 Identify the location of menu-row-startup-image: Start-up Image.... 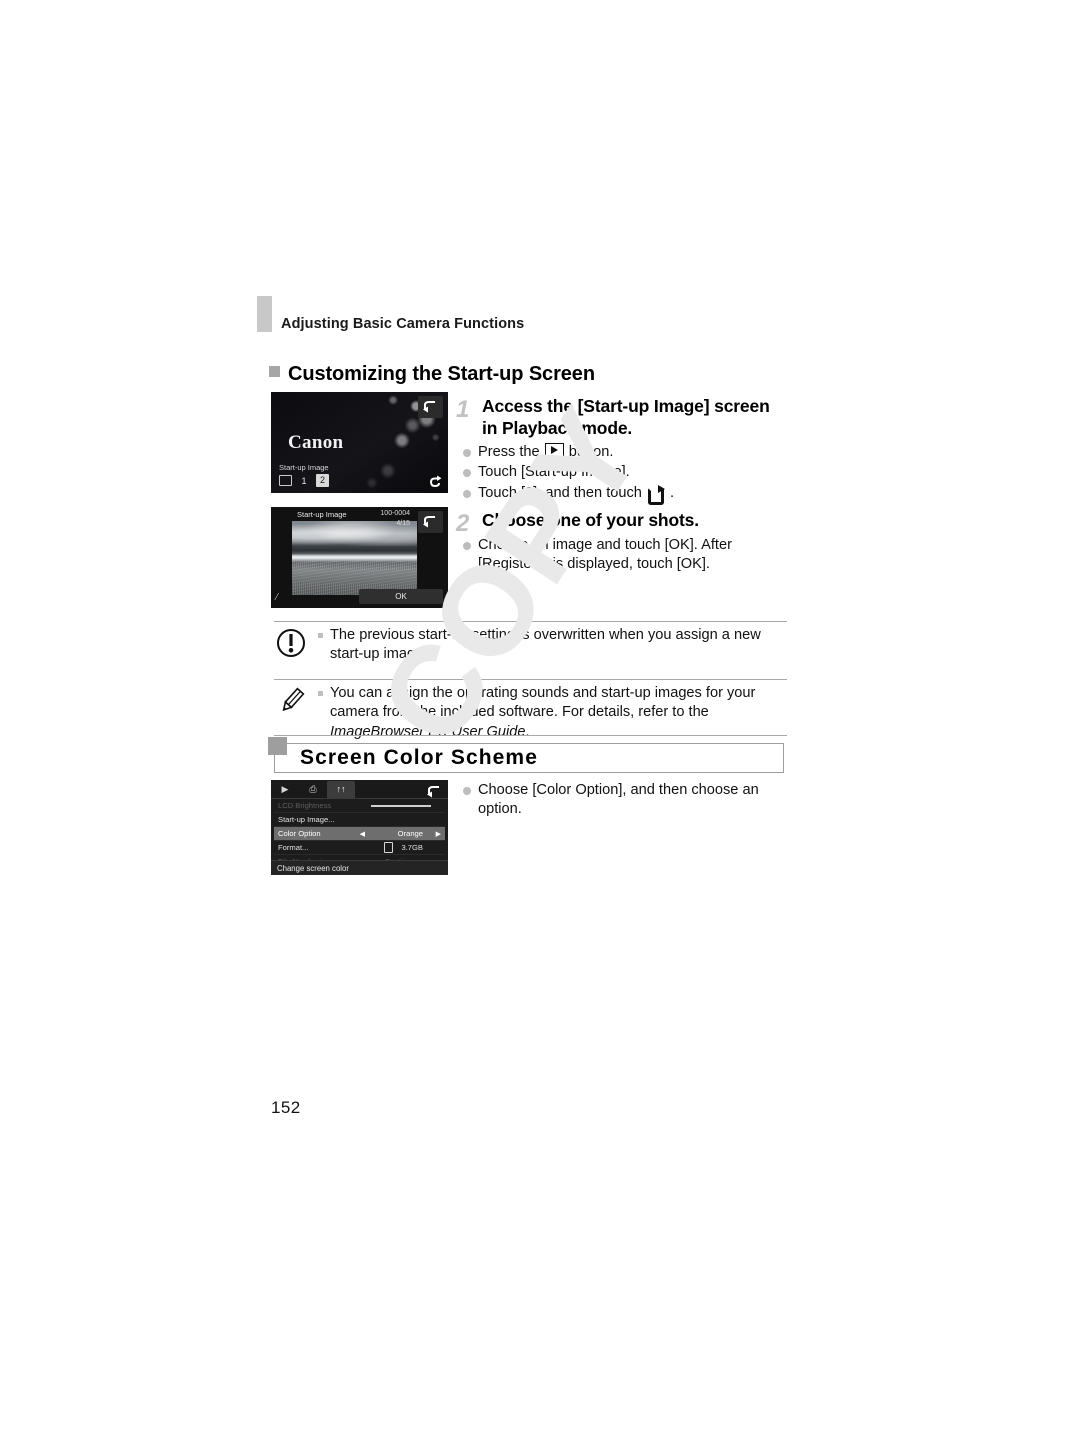
(359, 820).